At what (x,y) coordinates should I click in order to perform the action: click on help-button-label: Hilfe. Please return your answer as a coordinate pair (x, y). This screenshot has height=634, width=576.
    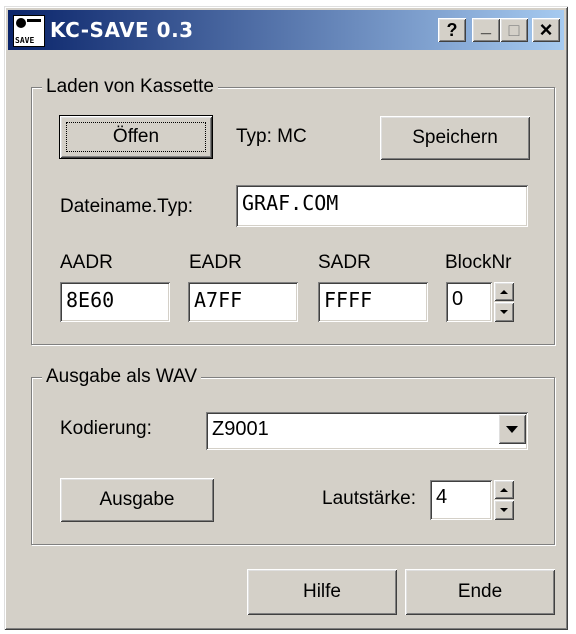
    Looking at the image, I should click on (321, 591).